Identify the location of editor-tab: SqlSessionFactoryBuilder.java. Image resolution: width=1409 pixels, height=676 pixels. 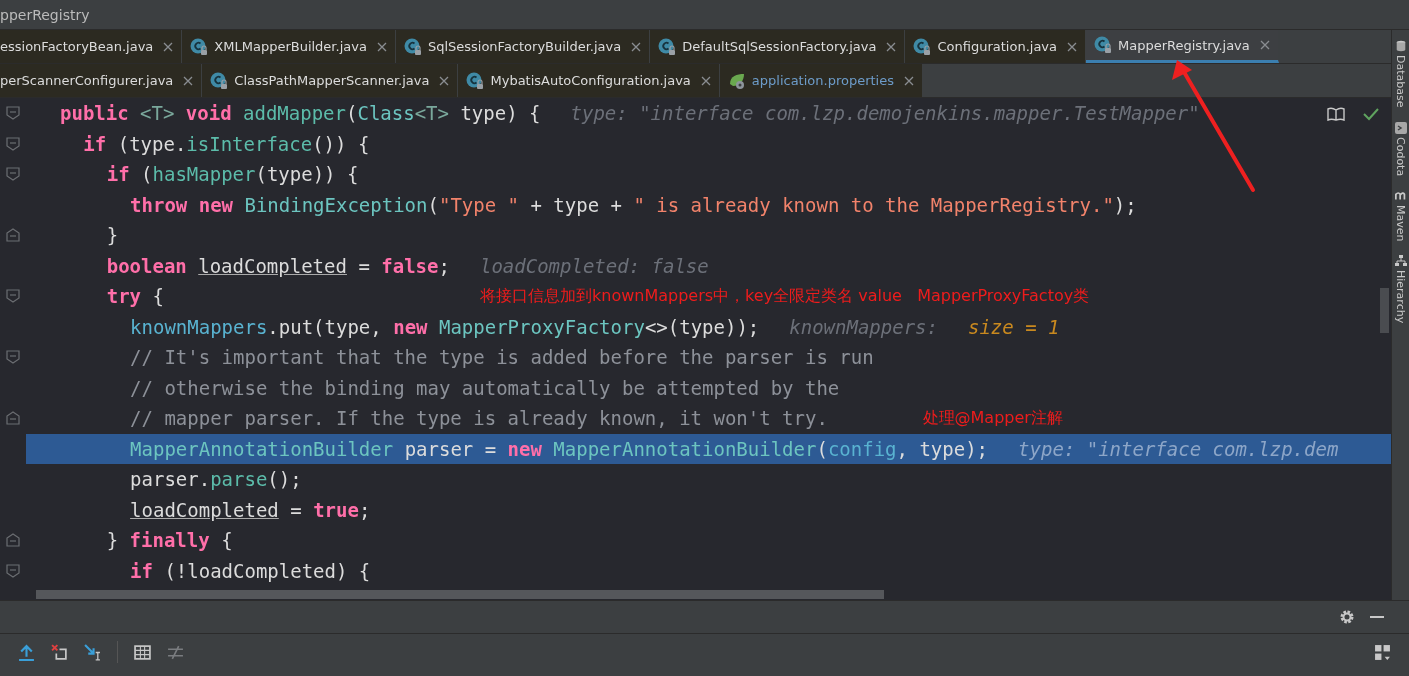
(523, 46).